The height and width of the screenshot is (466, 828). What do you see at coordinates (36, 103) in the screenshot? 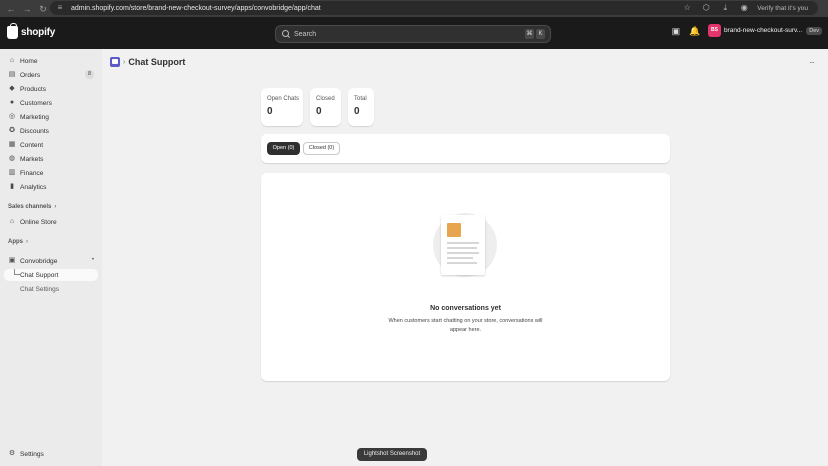
I see `sidebar-item-label: Customers` at bounding box center [36, 103].